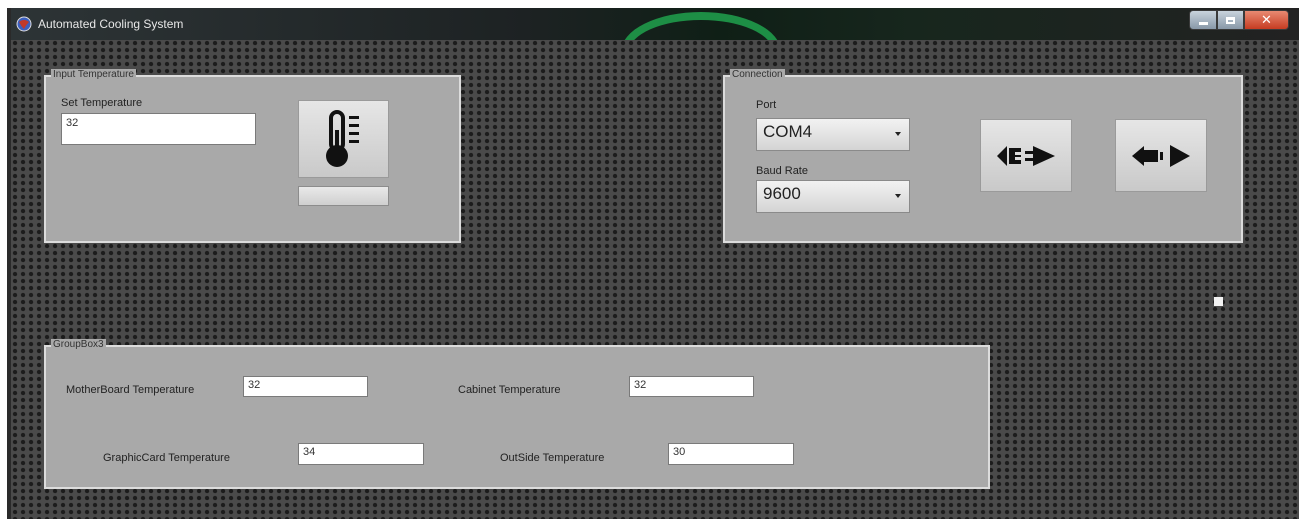 The height and width of the screenshot is (519, 1302). Describe the element at coordinates (24, 24) in the screenshot. I see `app-globe-icon` at that location.